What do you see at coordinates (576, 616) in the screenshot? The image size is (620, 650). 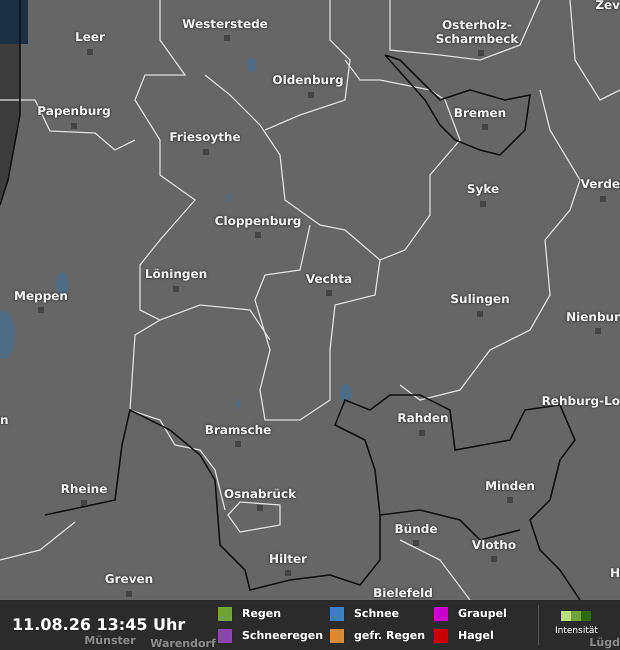 I see `intensity-scale-icon` at bounding box center [576, 616].